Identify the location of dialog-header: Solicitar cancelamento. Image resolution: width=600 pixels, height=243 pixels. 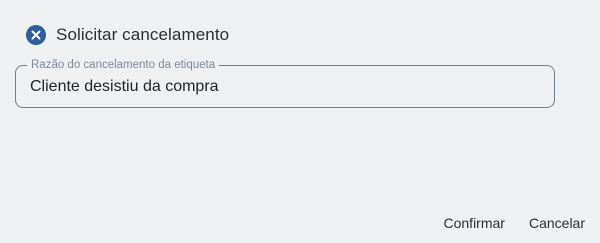
(127, 35).